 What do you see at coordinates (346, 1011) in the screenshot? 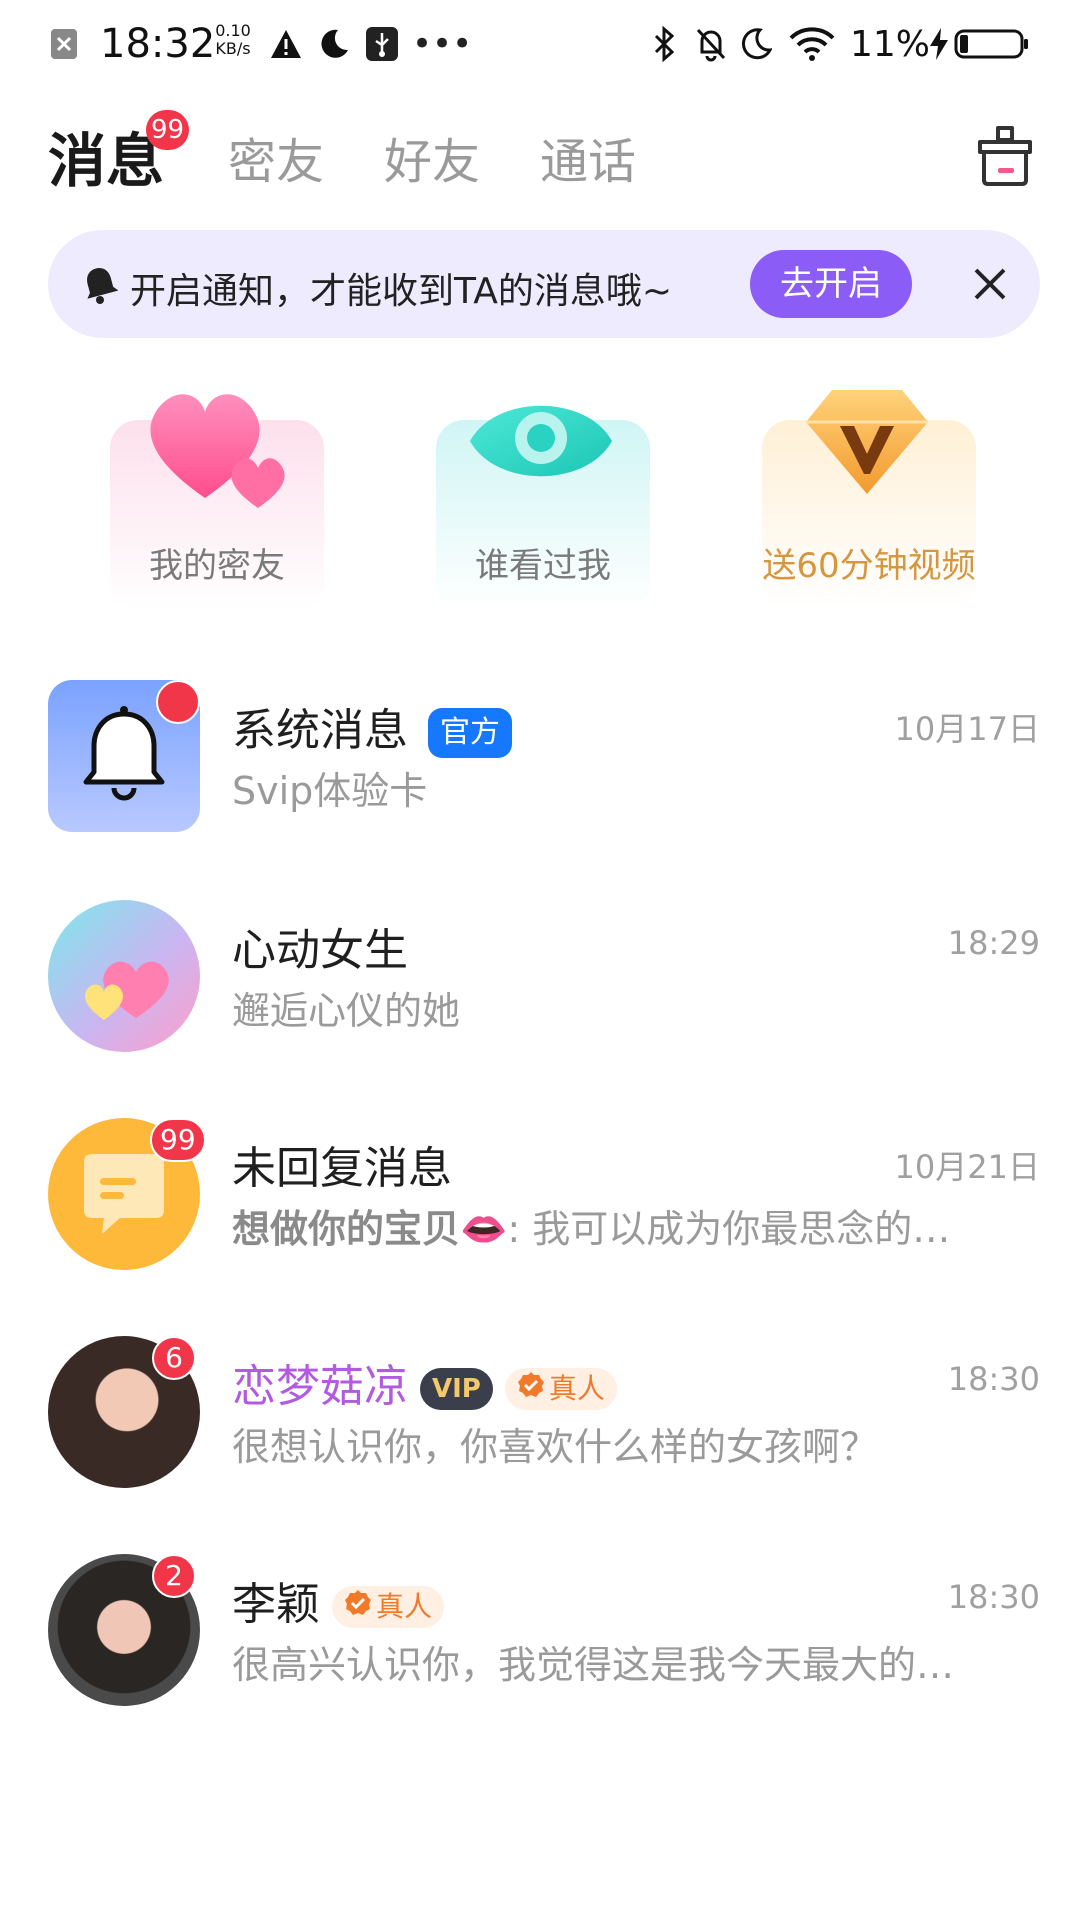
I see `conversation-preview: 邂逅心仪的她` at bounding box center [346, 1011].